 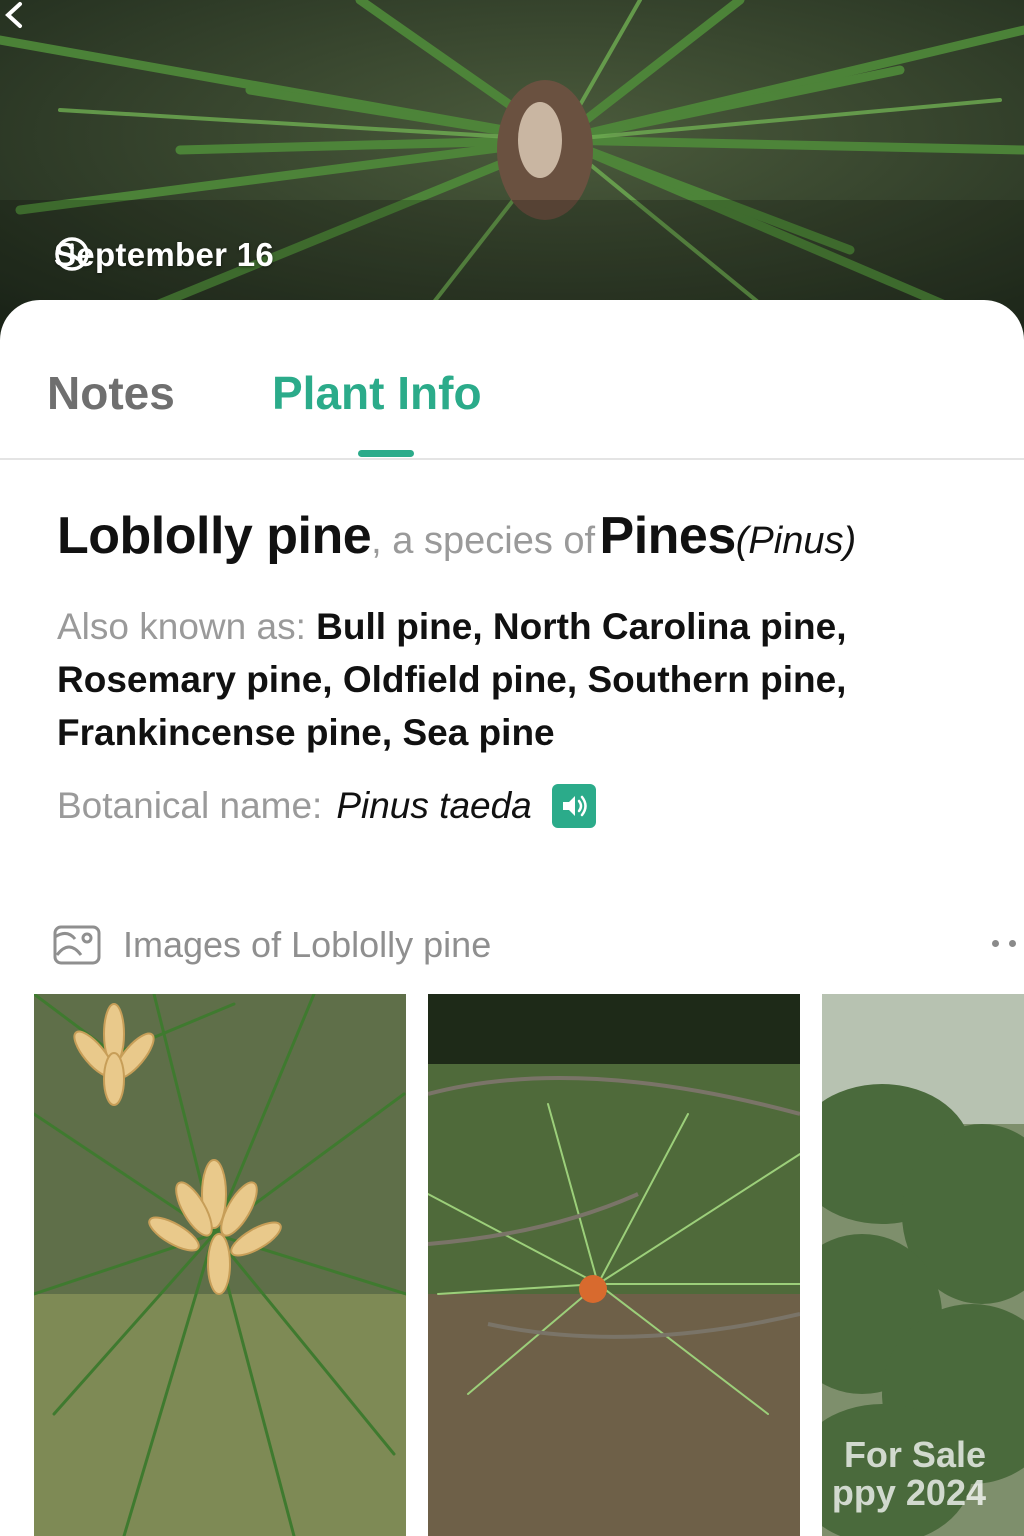 I want to click on watermark-line-1: For Sale, so click(x=914, y=1454).